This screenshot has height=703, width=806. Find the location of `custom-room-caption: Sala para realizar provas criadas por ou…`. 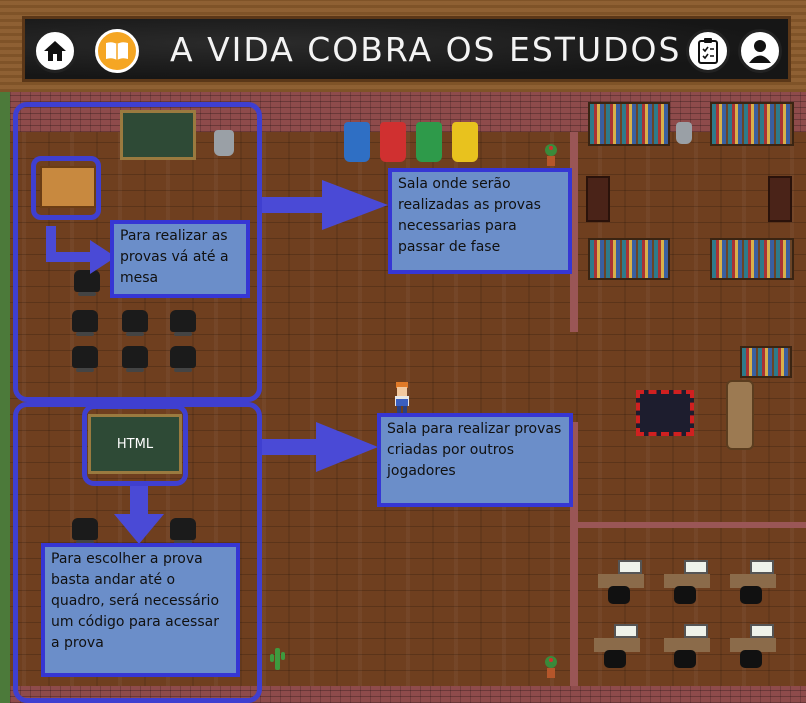

custom-room-caption: Sala para realizar provas criadas por ou… is located at coordinates (475, 460).